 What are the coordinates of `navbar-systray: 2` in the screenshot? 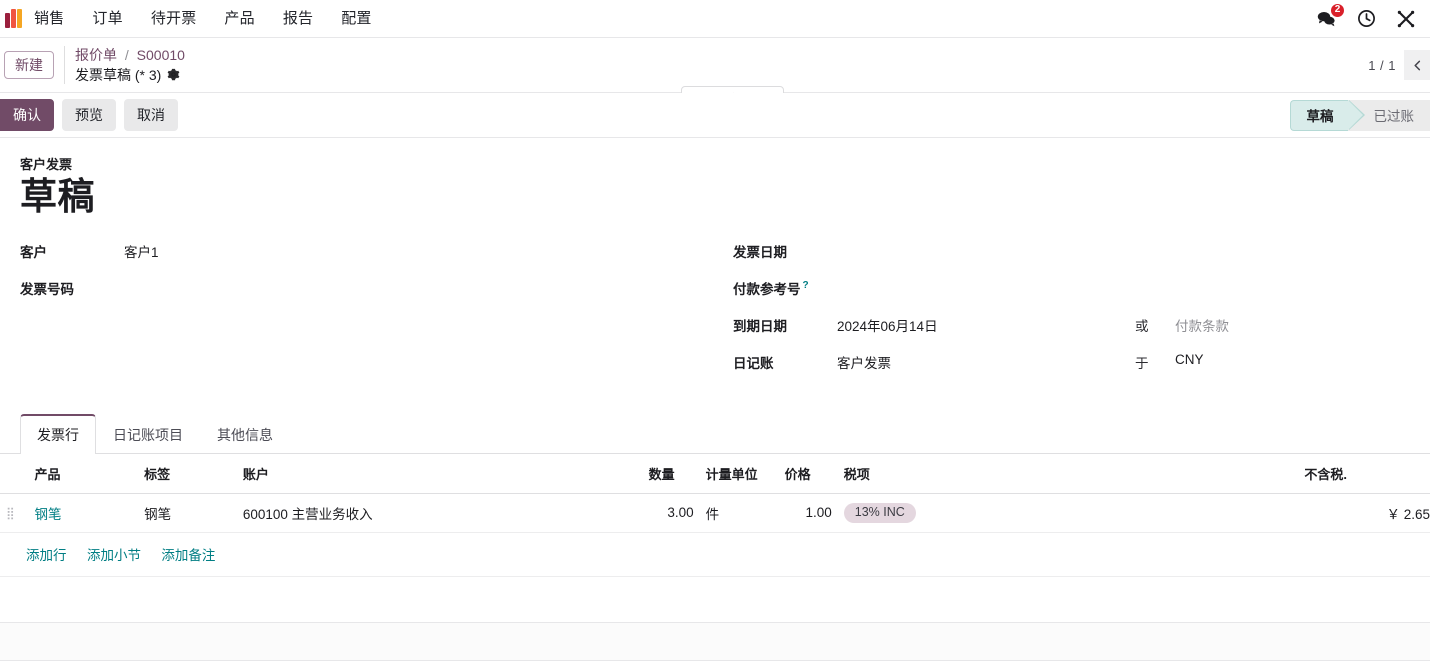 It's located at (1369, 19).